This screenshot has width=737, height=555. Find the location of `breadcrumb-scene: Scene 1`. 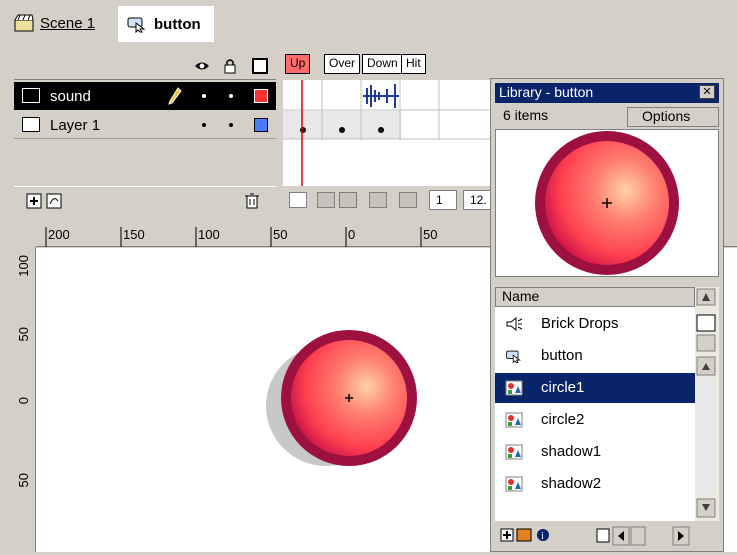

breadcrumb-scene: Scene 1 is located at coordinates (54, 23).